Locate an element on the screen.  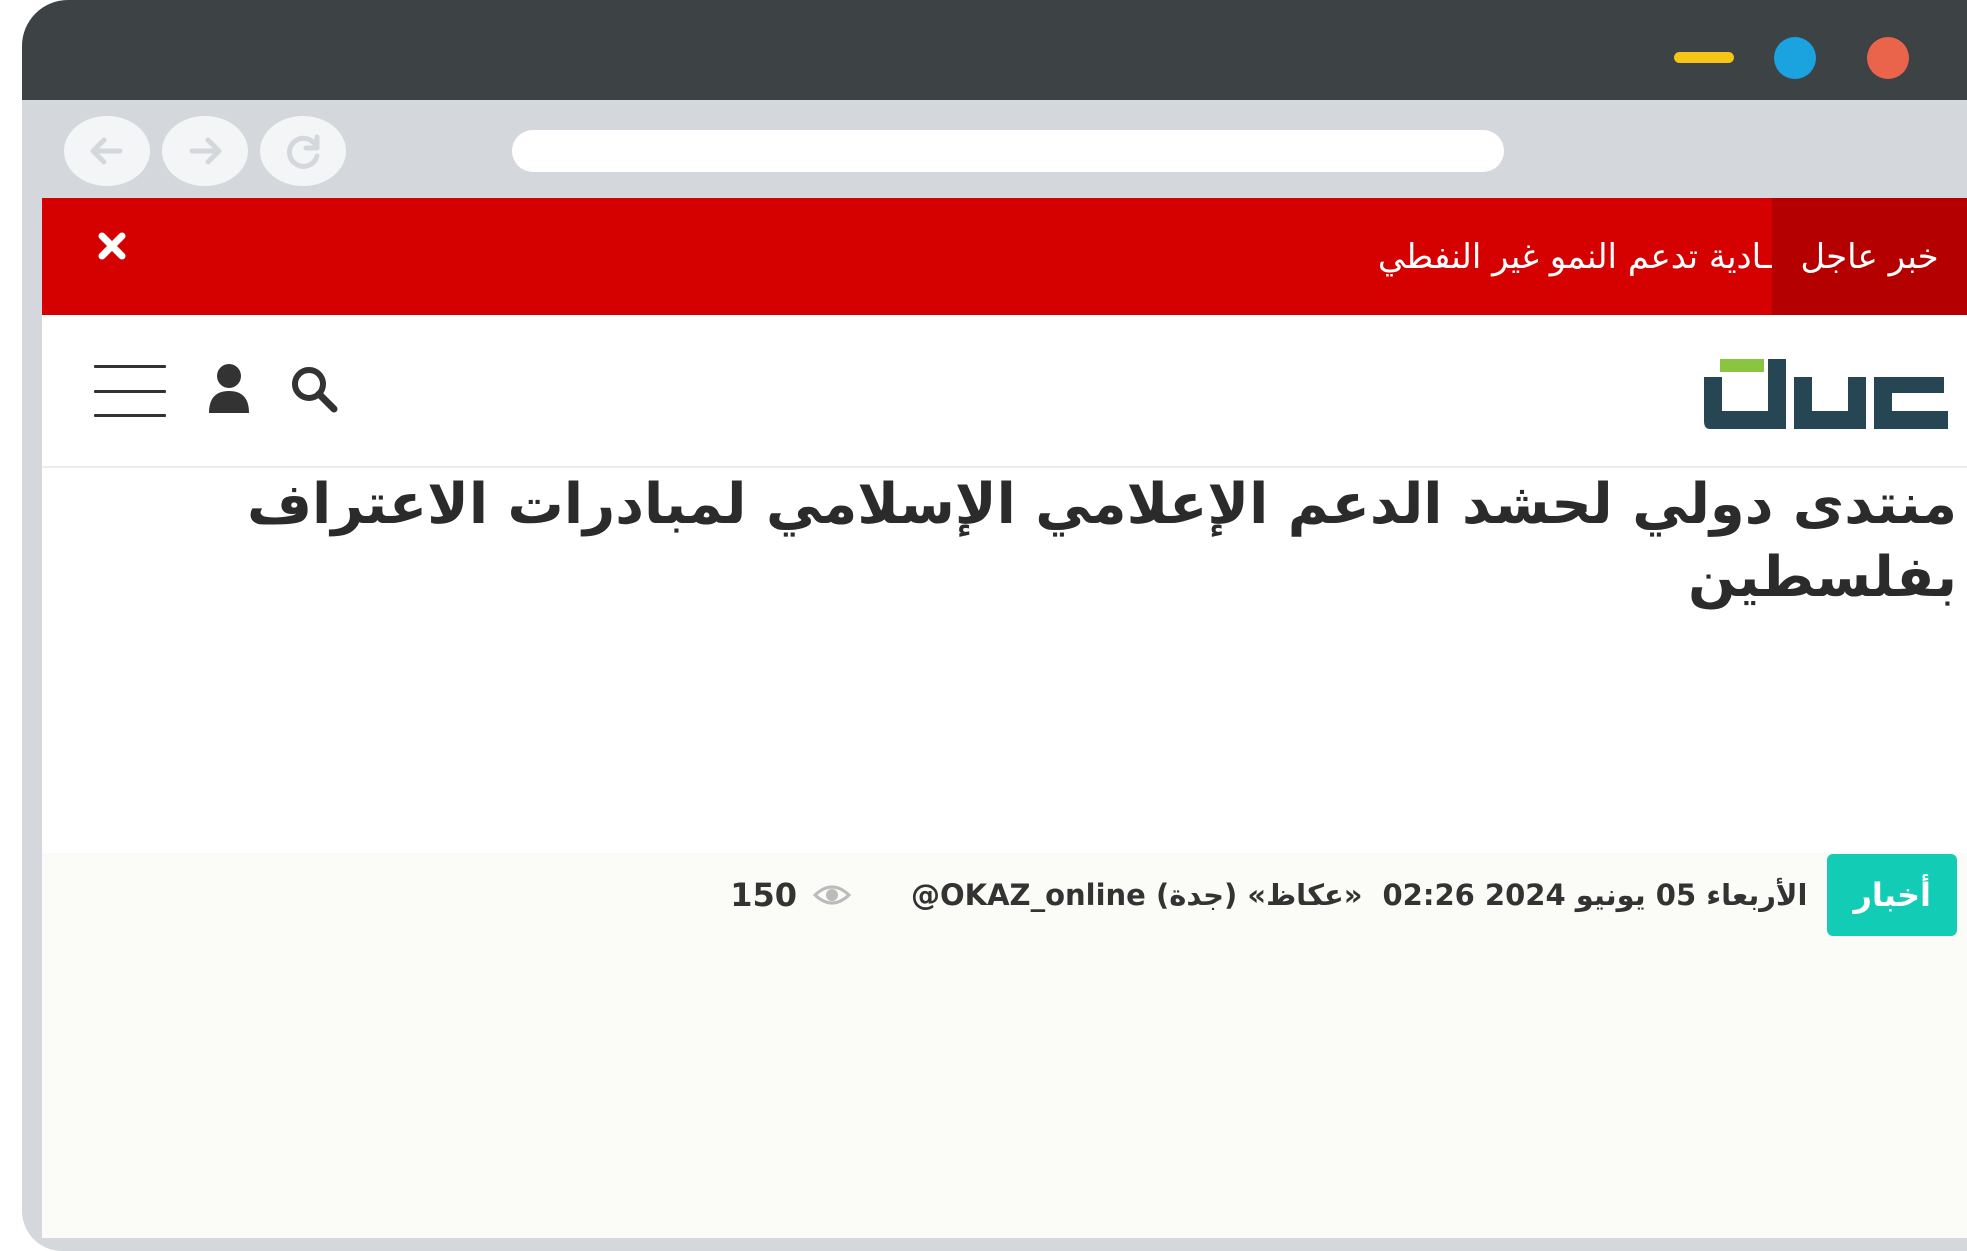
forward-arrow-icon is located at coordinates (205, 151).